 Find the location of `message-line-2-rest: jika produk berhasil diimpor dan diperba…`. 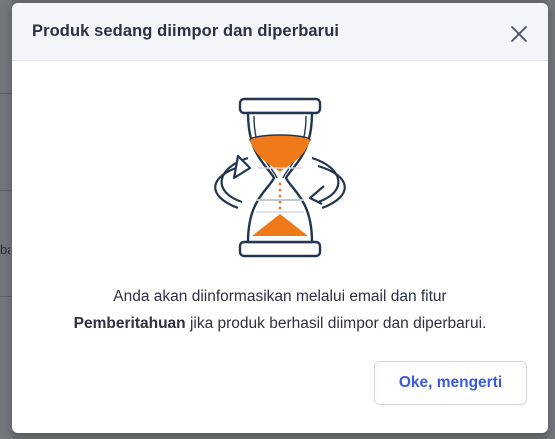

message-line-2-rest: jika produk berhasil diimpor dan diperba… is located at coordinates (336, 323).